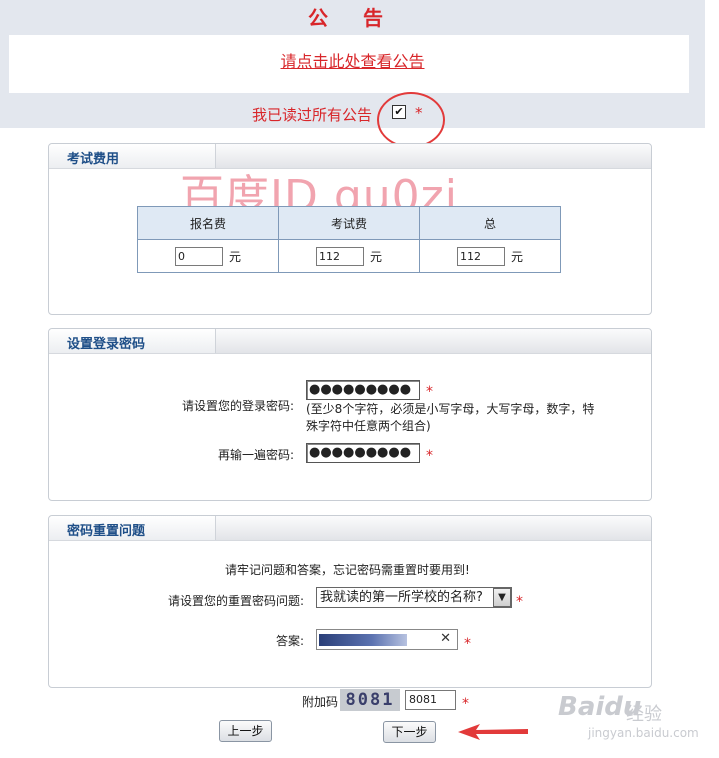  What do you see at coordinates (401, 597) in the screenshot?
I see `security-question-value: 我就读的第一所学校的名称?` at bounding box center [401, 597].